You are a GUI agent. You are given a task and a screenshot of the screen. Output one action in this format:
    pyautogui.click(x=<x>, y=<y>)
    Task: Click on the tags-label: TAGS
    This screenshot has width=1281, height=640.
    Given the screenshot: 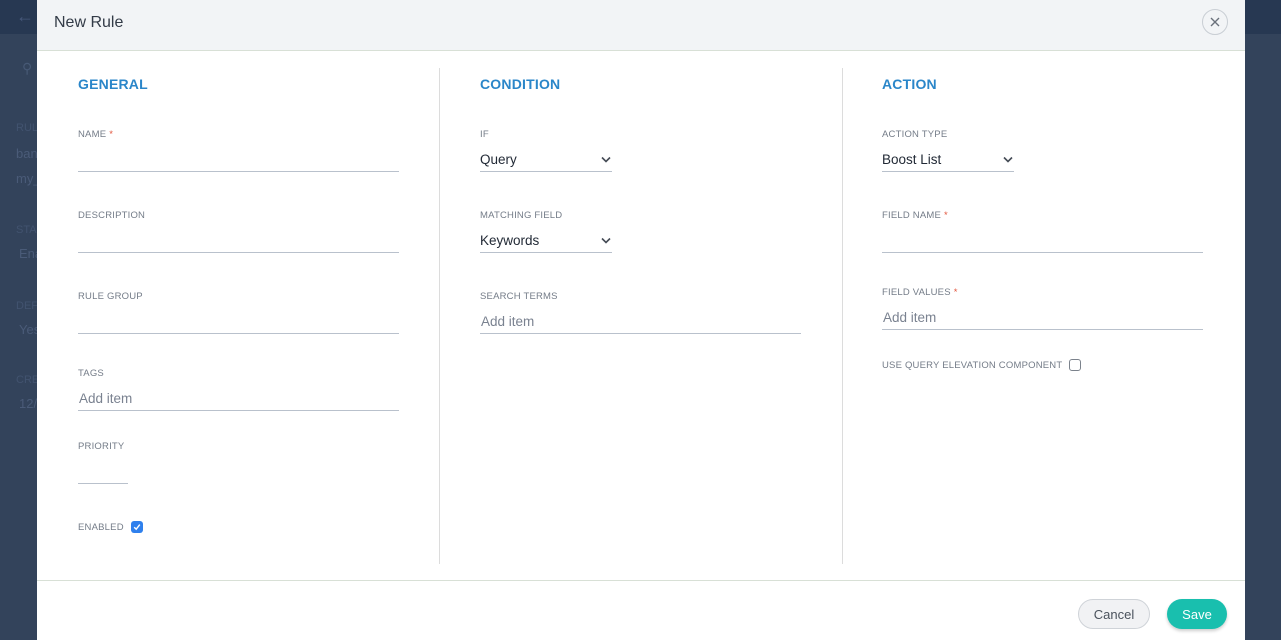 What is the action you would take?
    pyautogui.click(x=91, y=373)
    